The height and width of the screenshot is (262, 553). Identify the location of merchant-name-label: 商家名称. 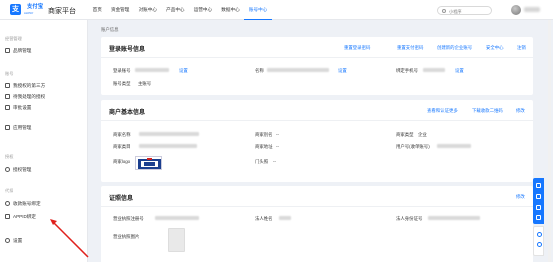
(122, 134).